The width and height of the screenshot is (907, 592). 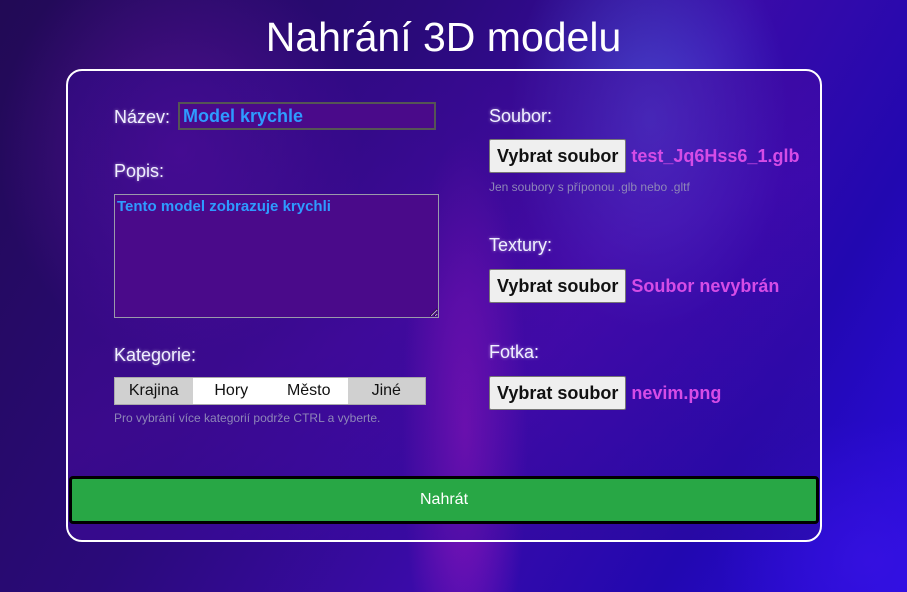 I want to click on textures-file-name: Soubor nevybrán, so click(x=705, y=285).